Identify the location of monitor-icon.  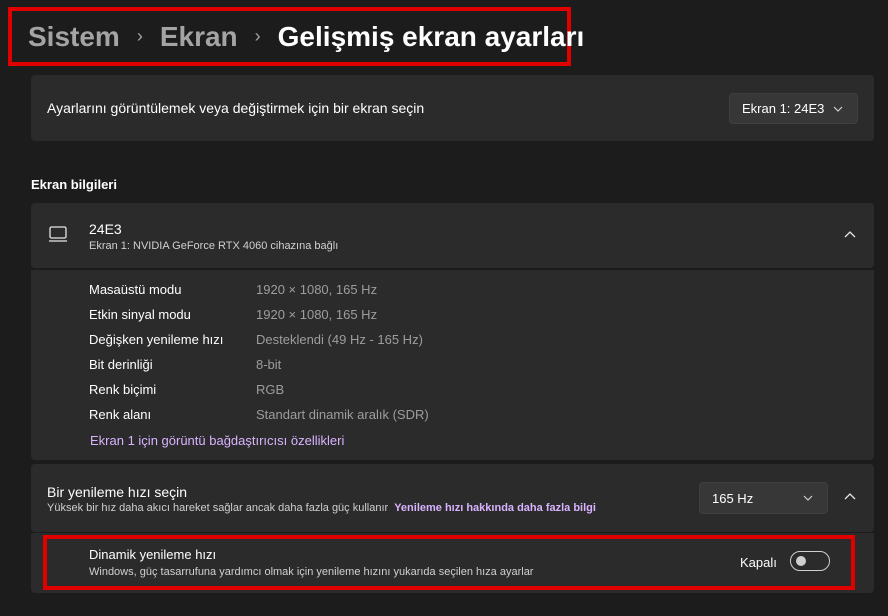
(58, 234).